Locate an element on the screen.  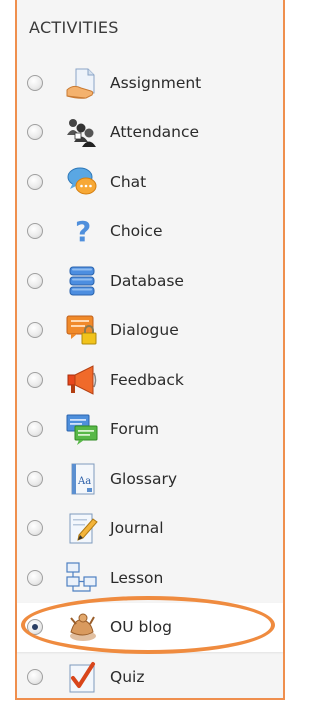
activity-row-dialogue: Dialogue is located at coordinates (150, 331).